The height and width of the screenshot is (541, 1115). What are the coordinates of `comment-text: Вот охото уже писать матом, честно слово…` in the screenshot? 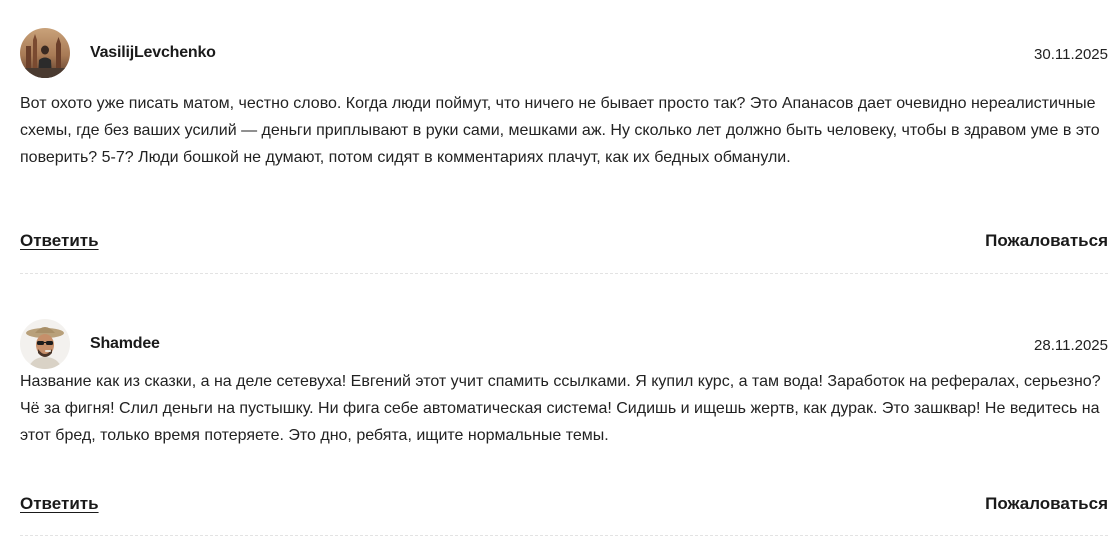 It's located at (560, 130).